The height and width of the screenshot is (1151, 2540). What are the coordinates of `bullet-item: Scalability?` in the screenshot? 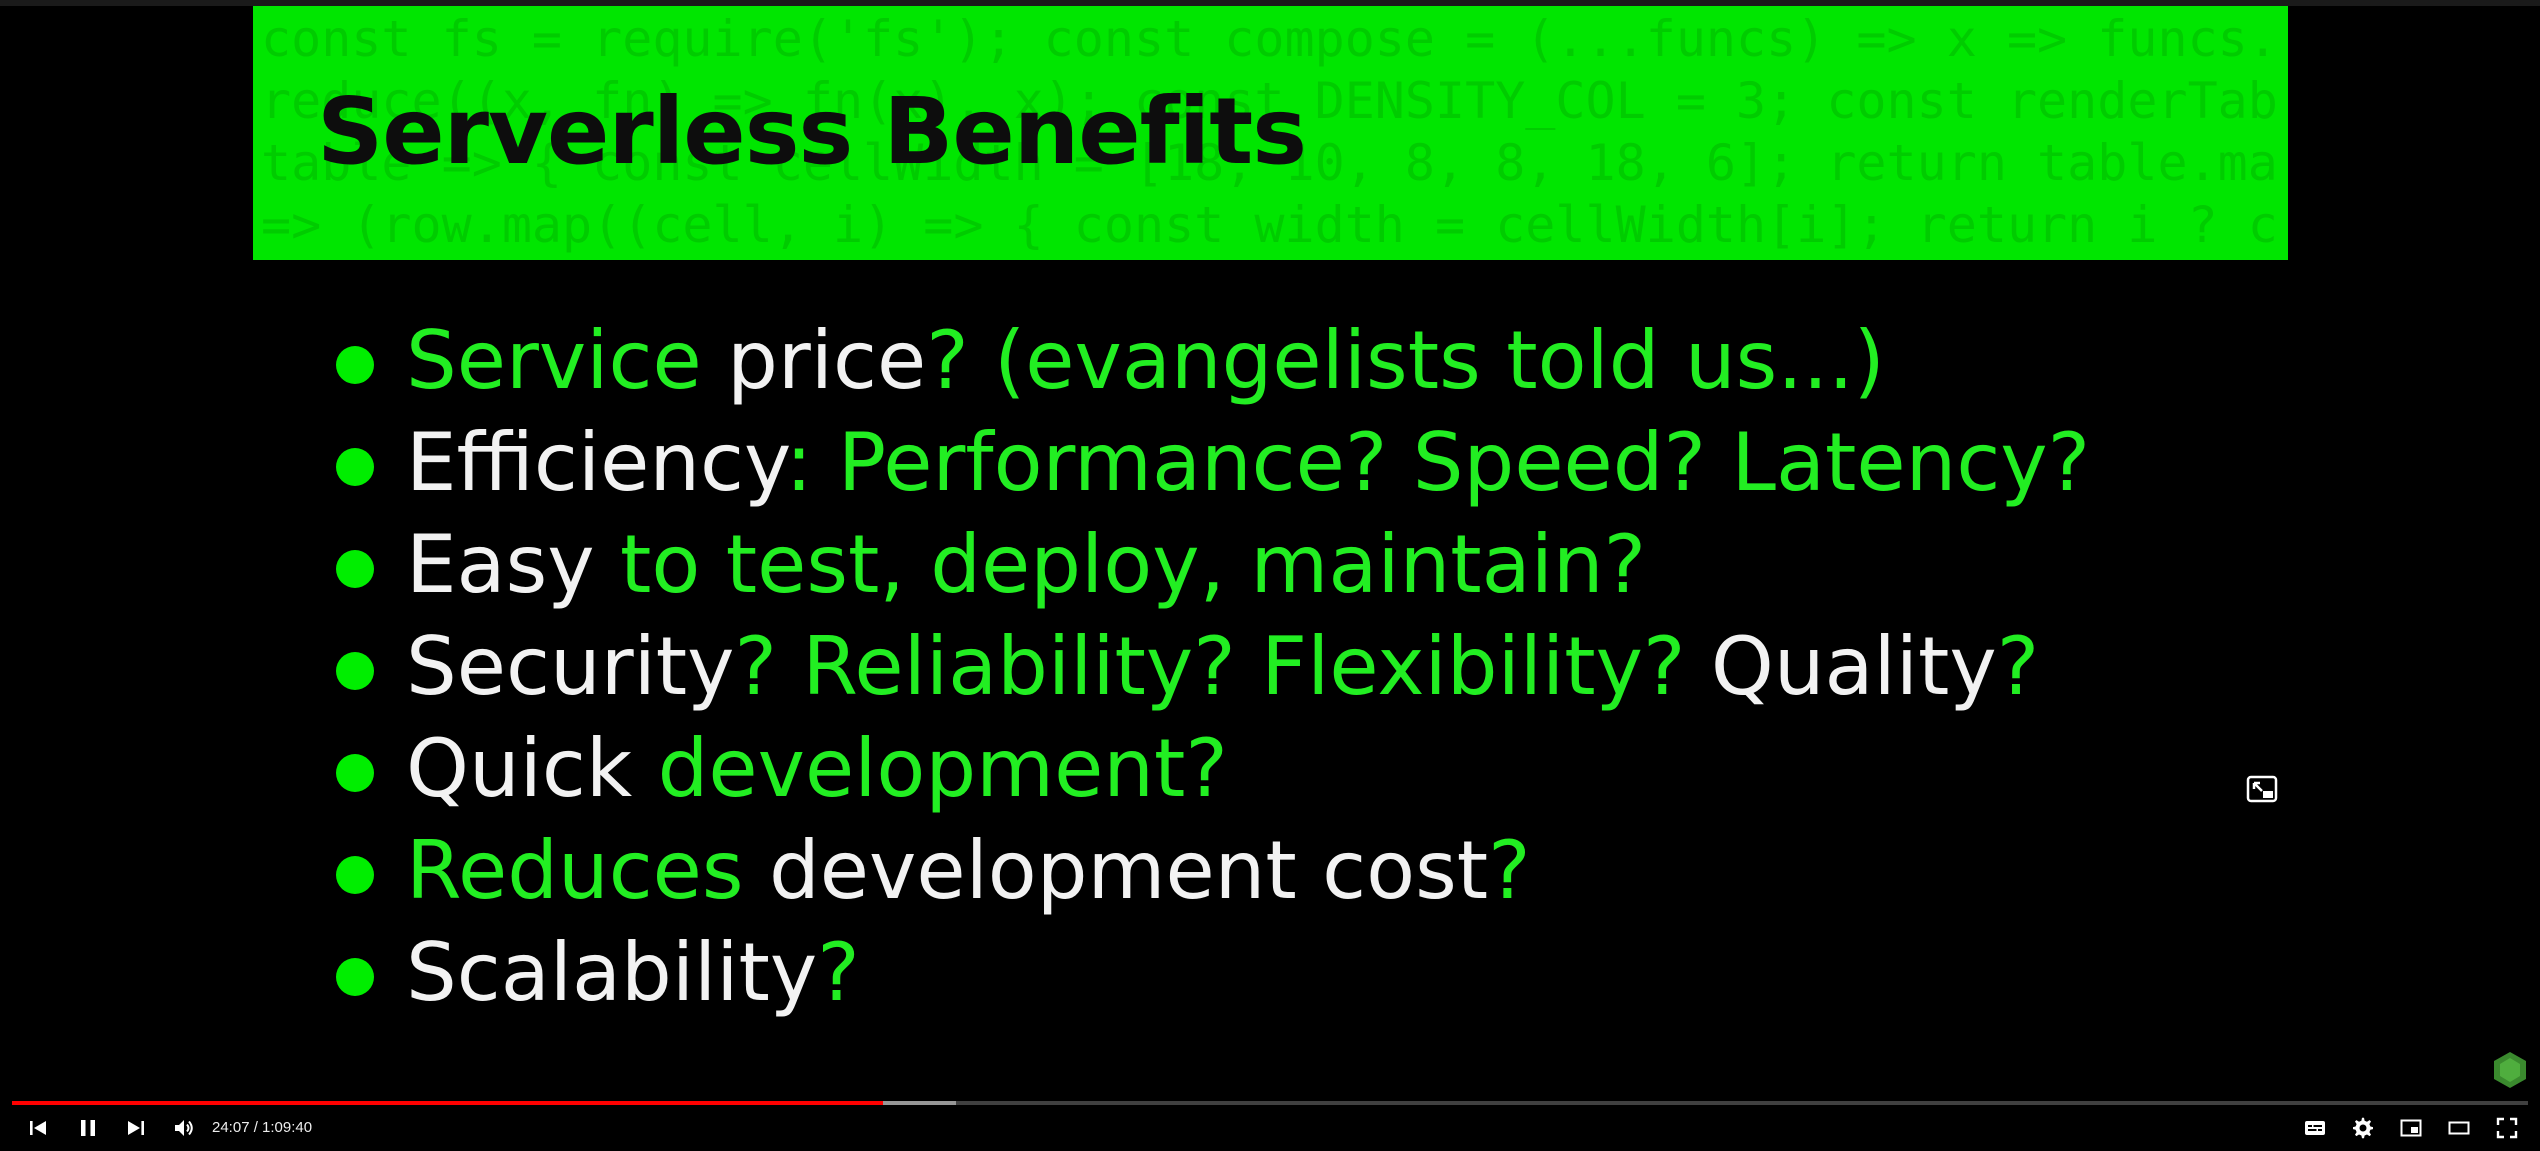 It's located at (1210, 973).